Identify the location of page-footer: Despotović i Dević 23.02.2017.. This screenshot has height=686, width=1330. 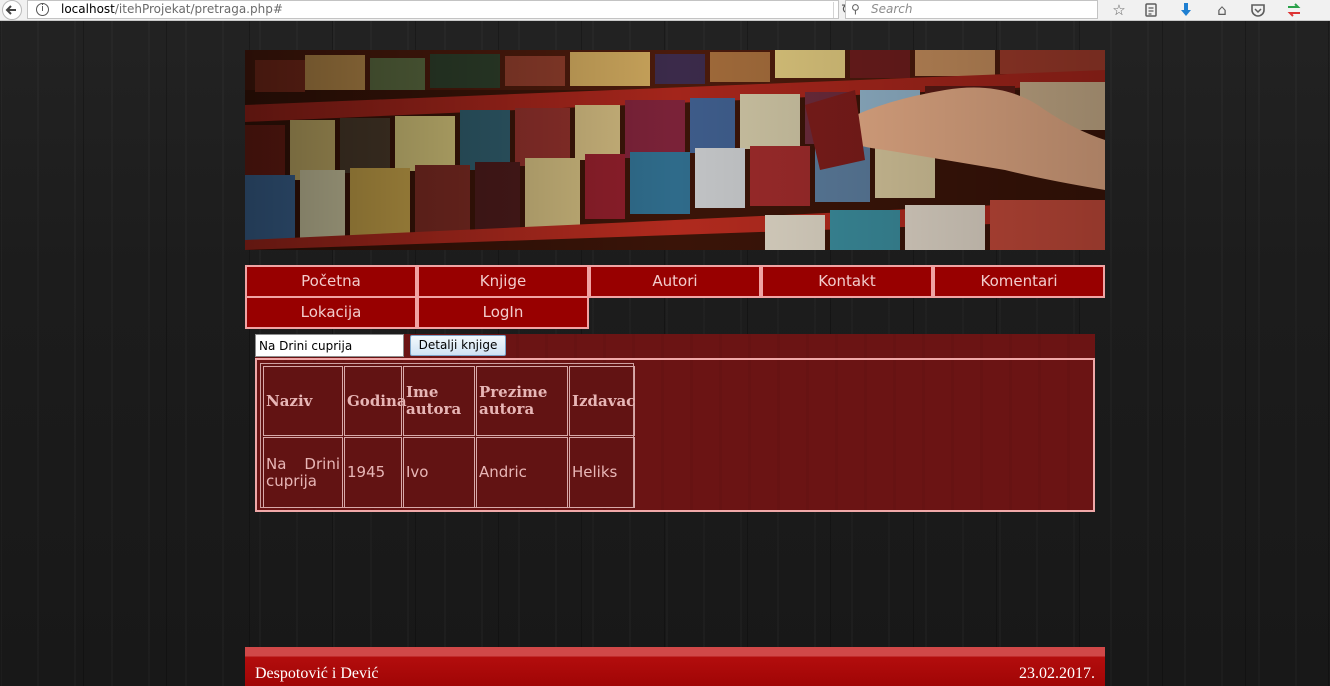
(675, 666).